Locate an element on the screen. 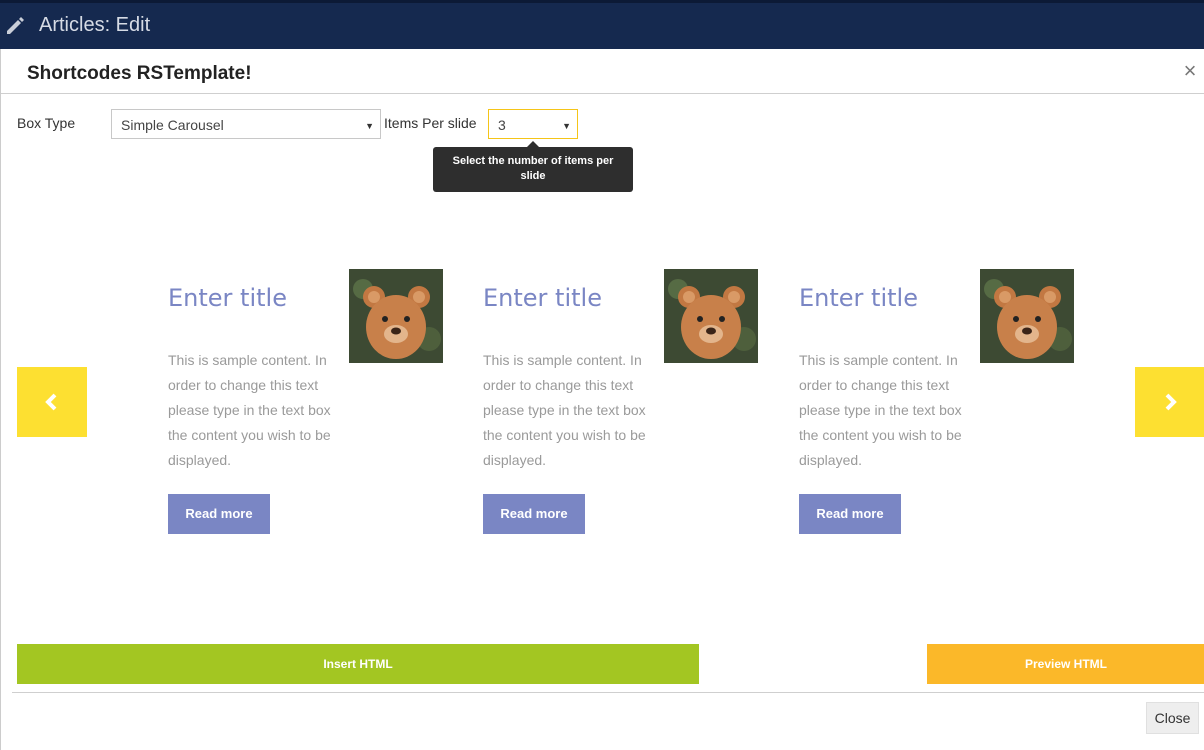 This screenshot has height=750, width=1204. page-title: Articles: Edit is located at coordinates (95, 25).